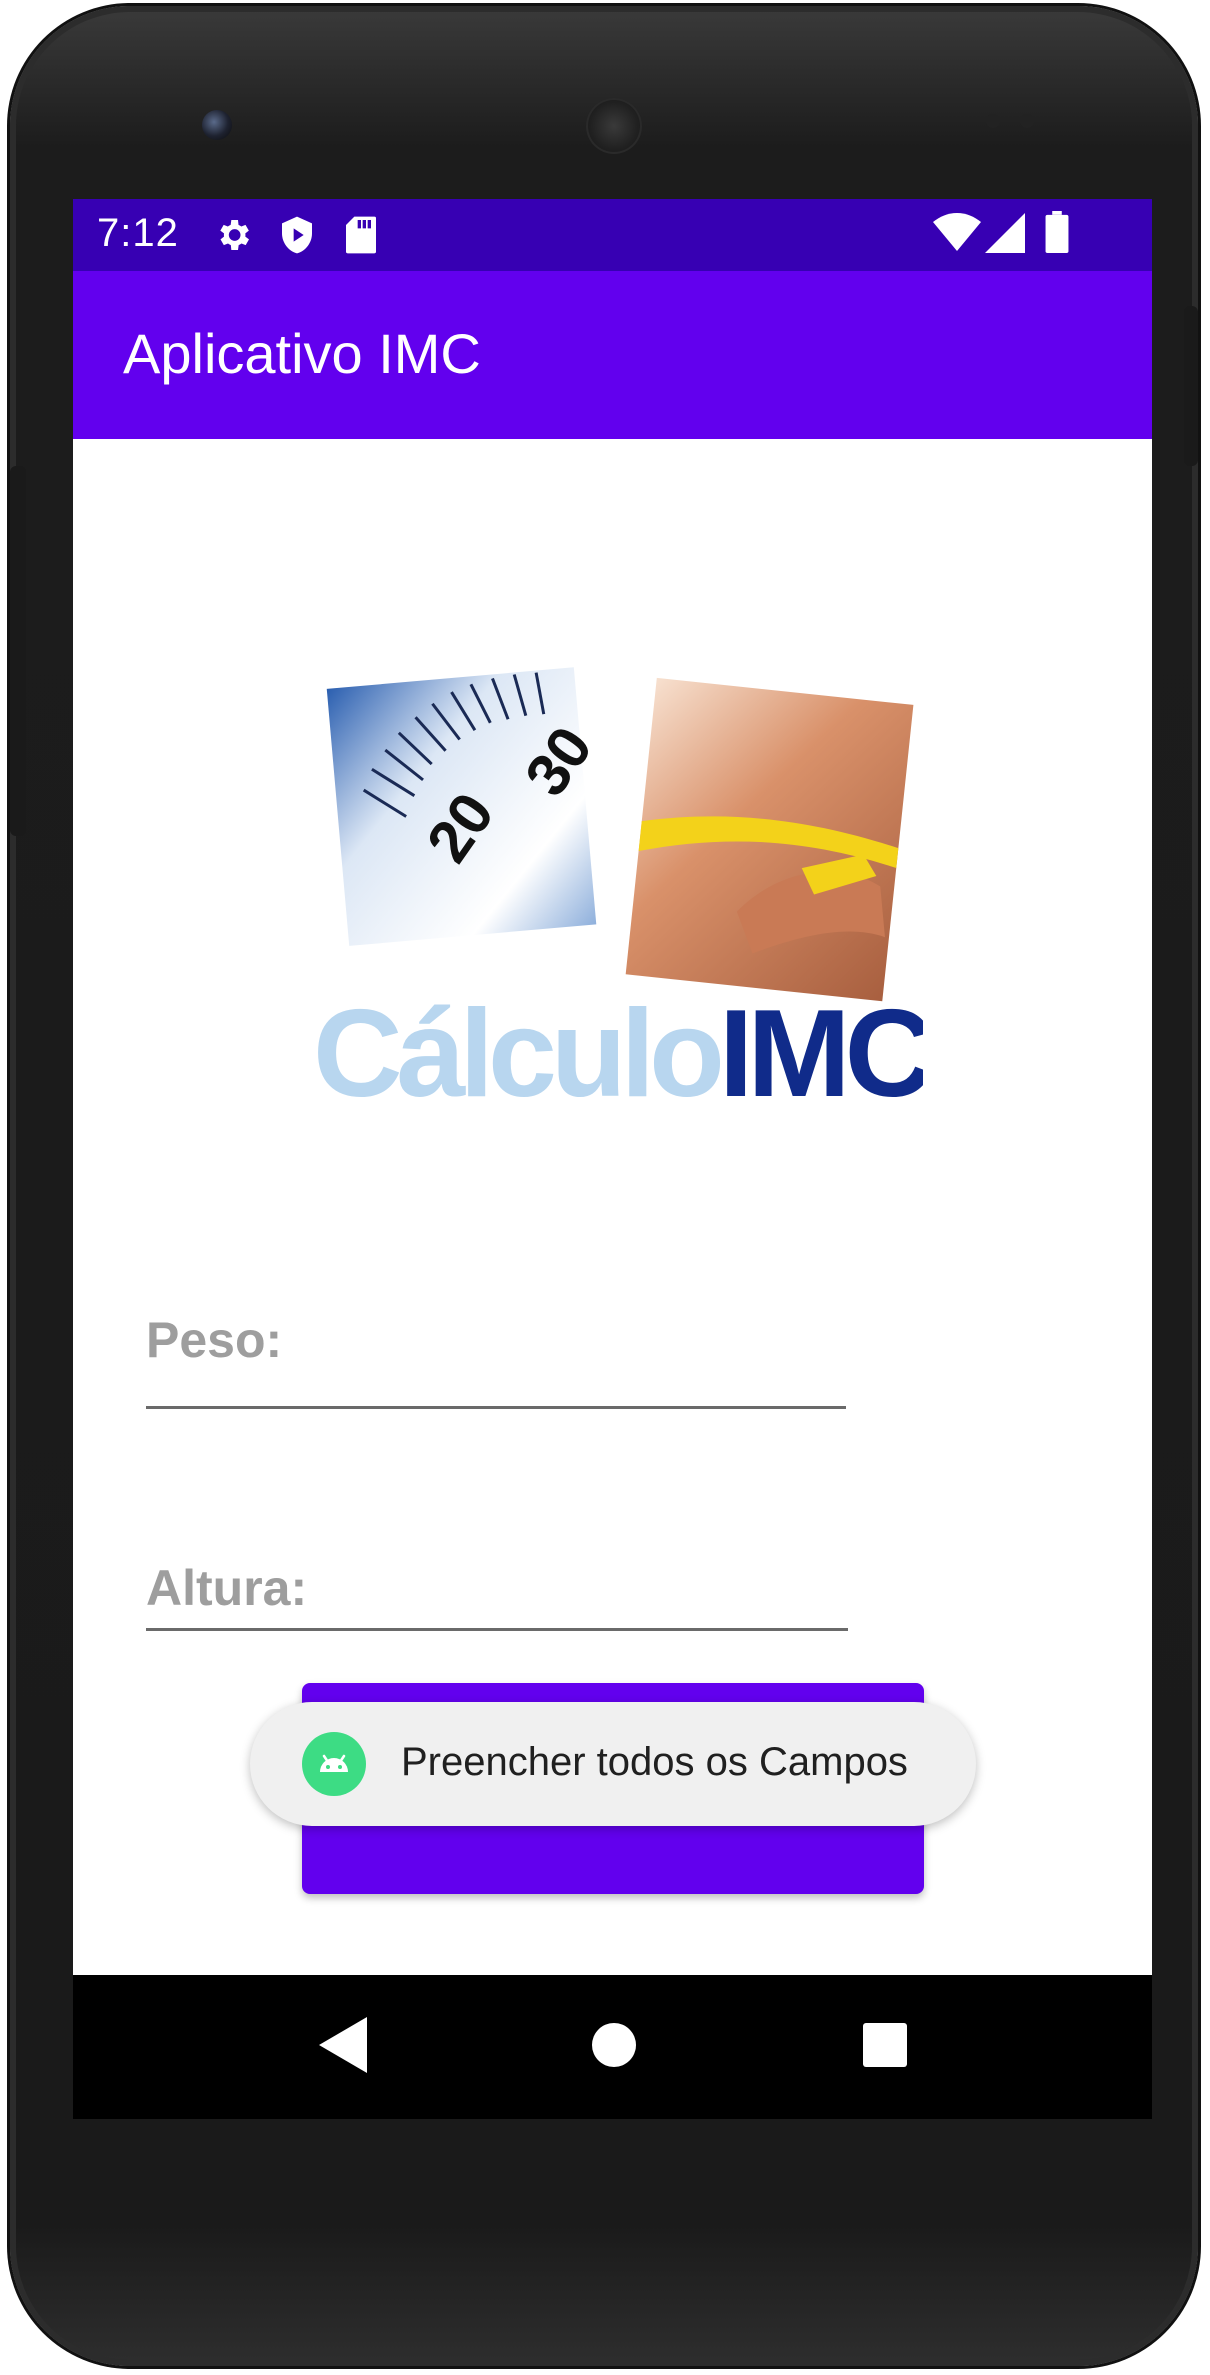 This screenshot has width=1210, height=2375. Describe the element at coordinates (1027, 121) in the screenshot. I see `light-sensor` at that location.